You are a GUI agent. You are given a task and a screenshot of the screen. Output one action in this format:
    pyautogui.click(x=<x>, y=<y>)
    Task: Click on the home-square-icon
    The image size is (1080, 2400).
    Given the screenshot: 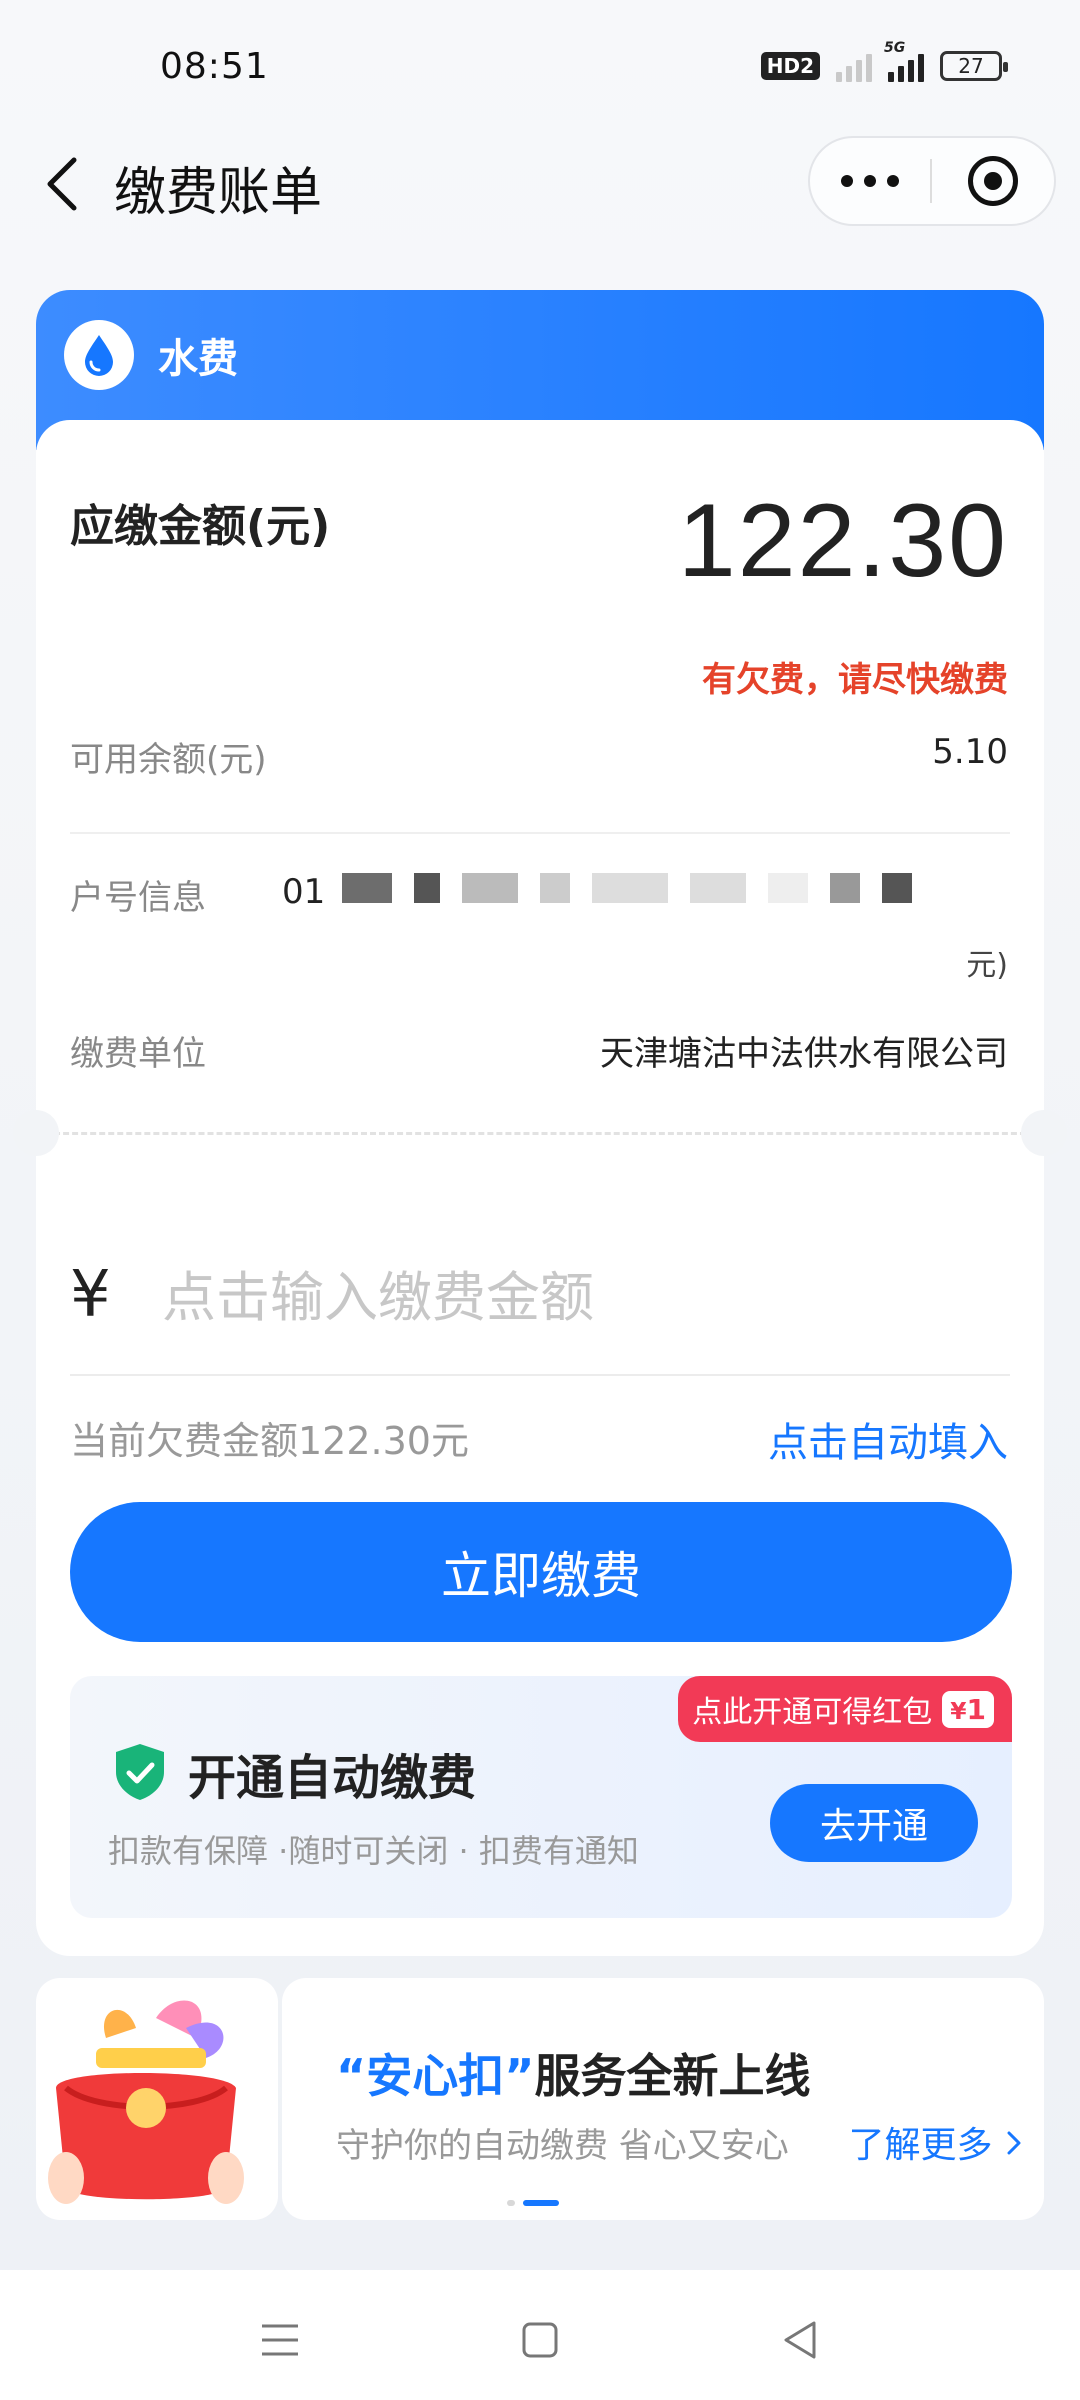 What is the action you would take?
    pyautogui.click(x=540, y=2340)
    